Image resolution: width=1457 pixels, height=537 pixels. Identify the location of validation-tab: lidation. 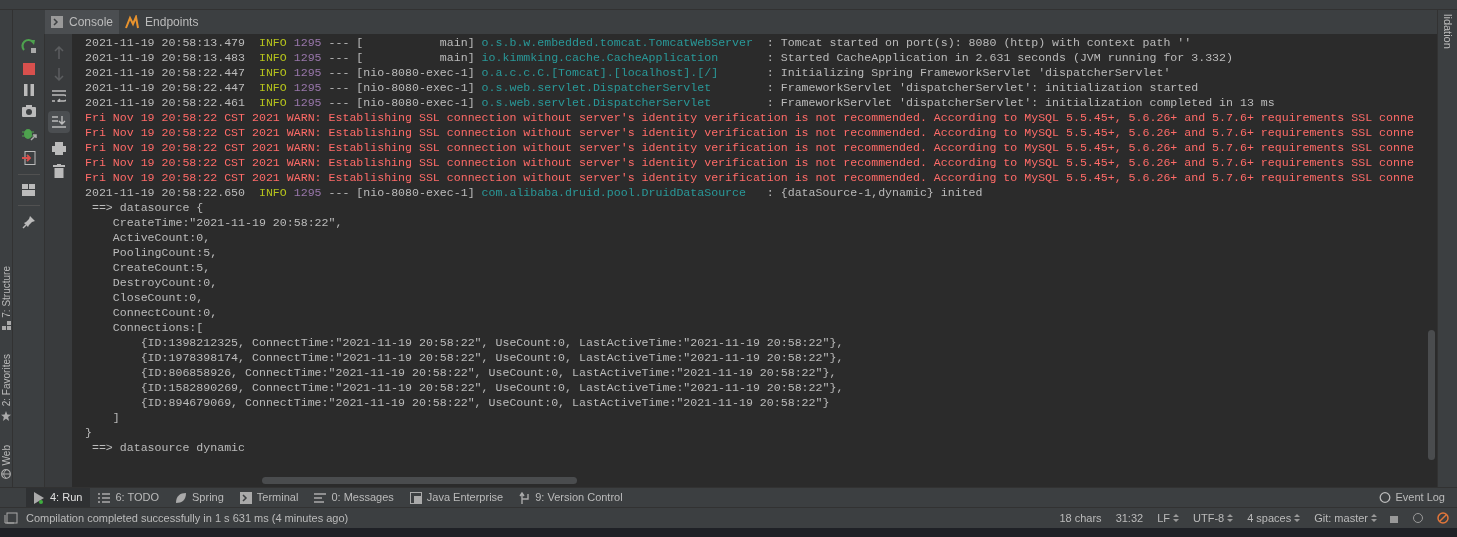
(1447, 31).